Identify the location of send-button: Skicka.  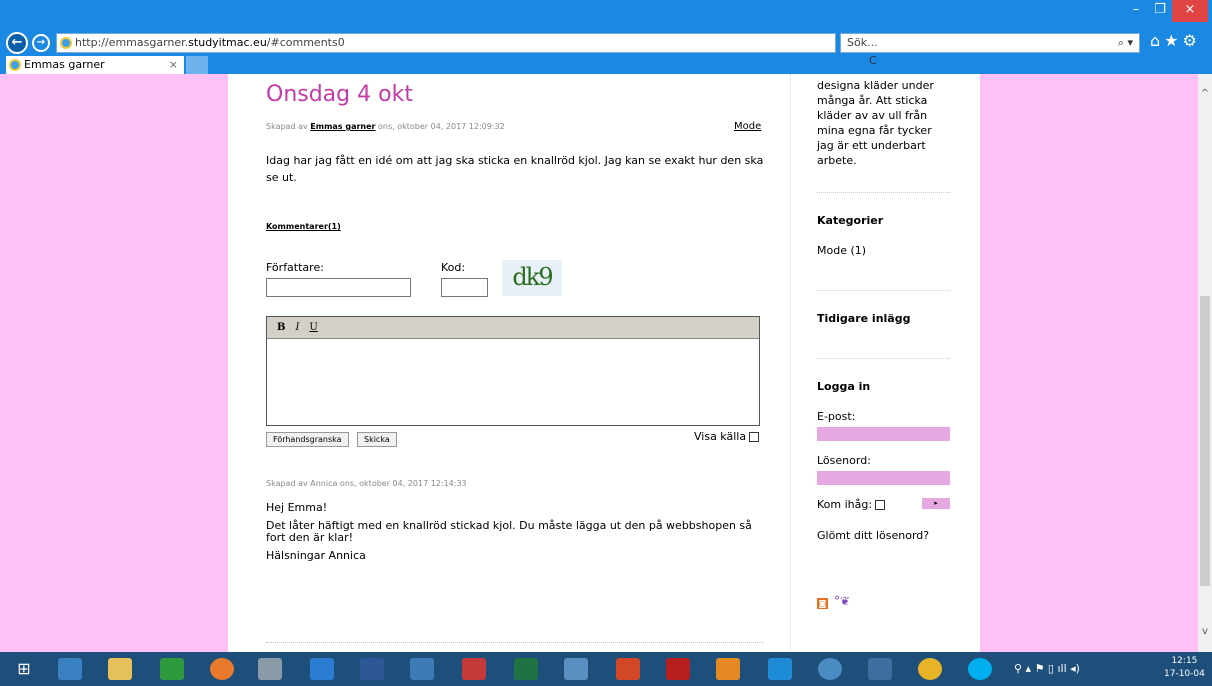
(377, 439).